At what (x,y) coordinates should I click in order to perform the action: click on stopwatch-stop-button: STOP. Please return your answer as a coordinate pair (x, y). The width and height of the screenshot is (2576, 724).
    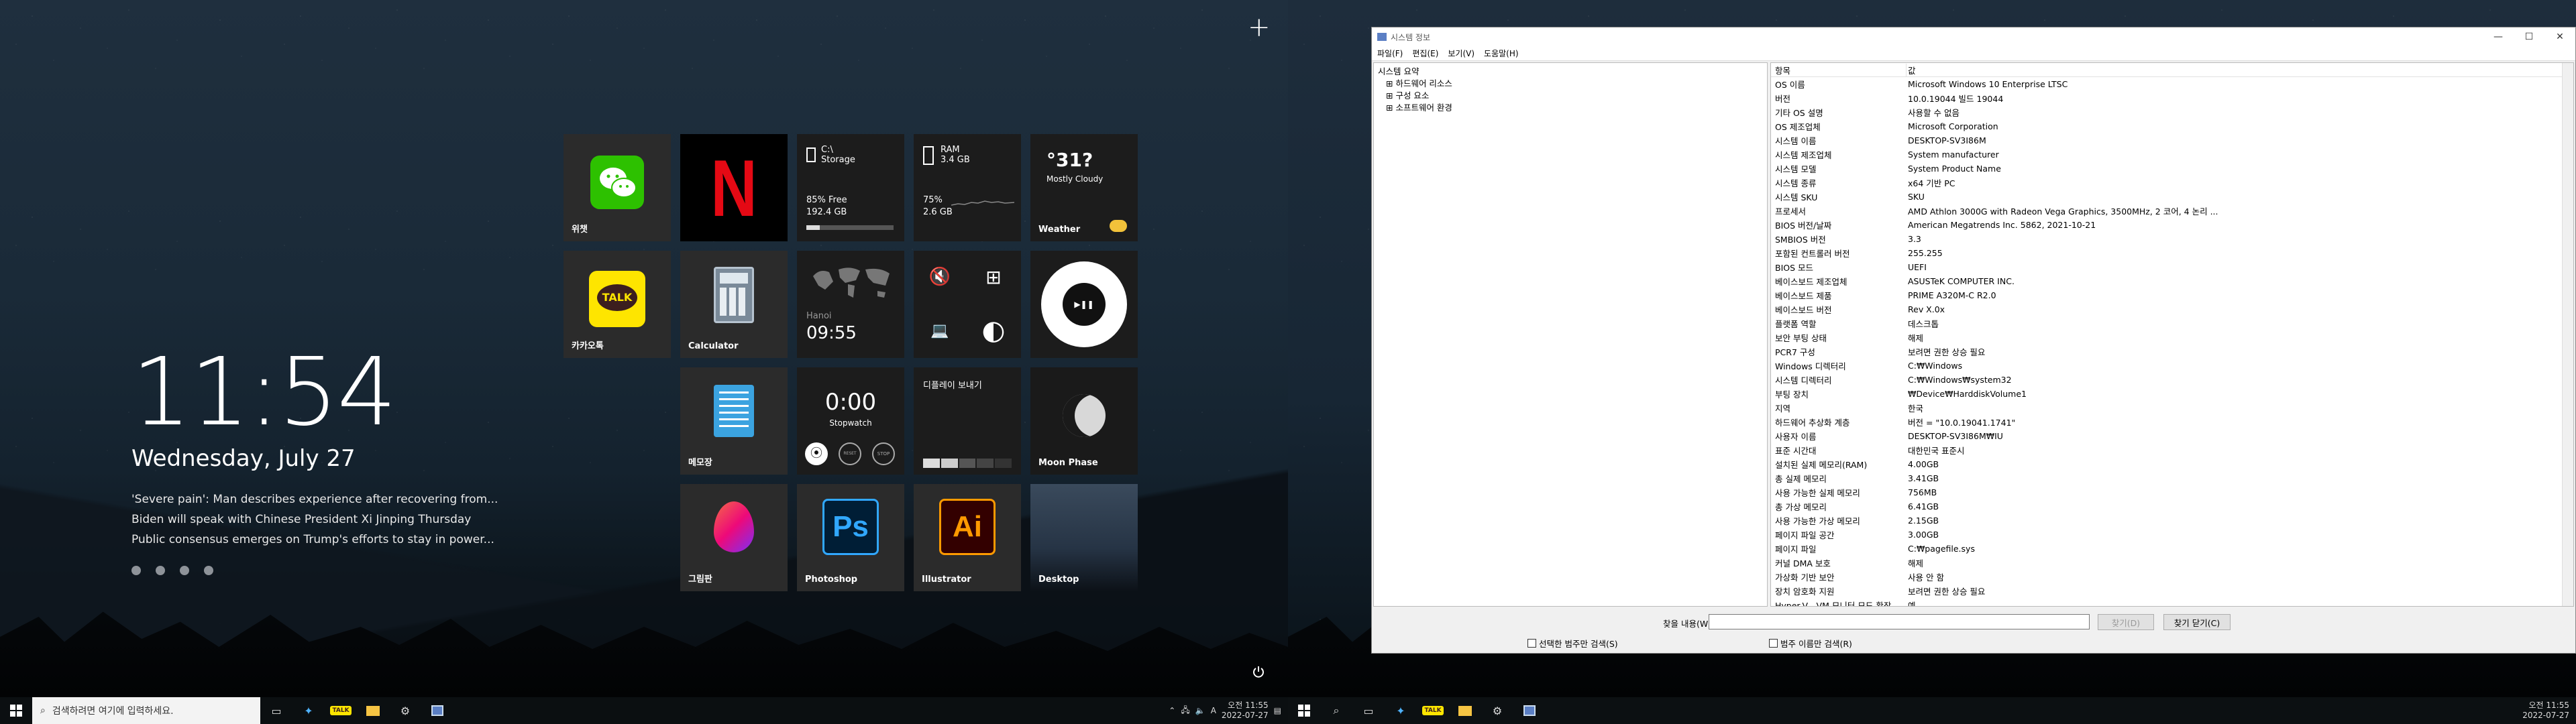
    Looking at the image, I should click on (883, 453).